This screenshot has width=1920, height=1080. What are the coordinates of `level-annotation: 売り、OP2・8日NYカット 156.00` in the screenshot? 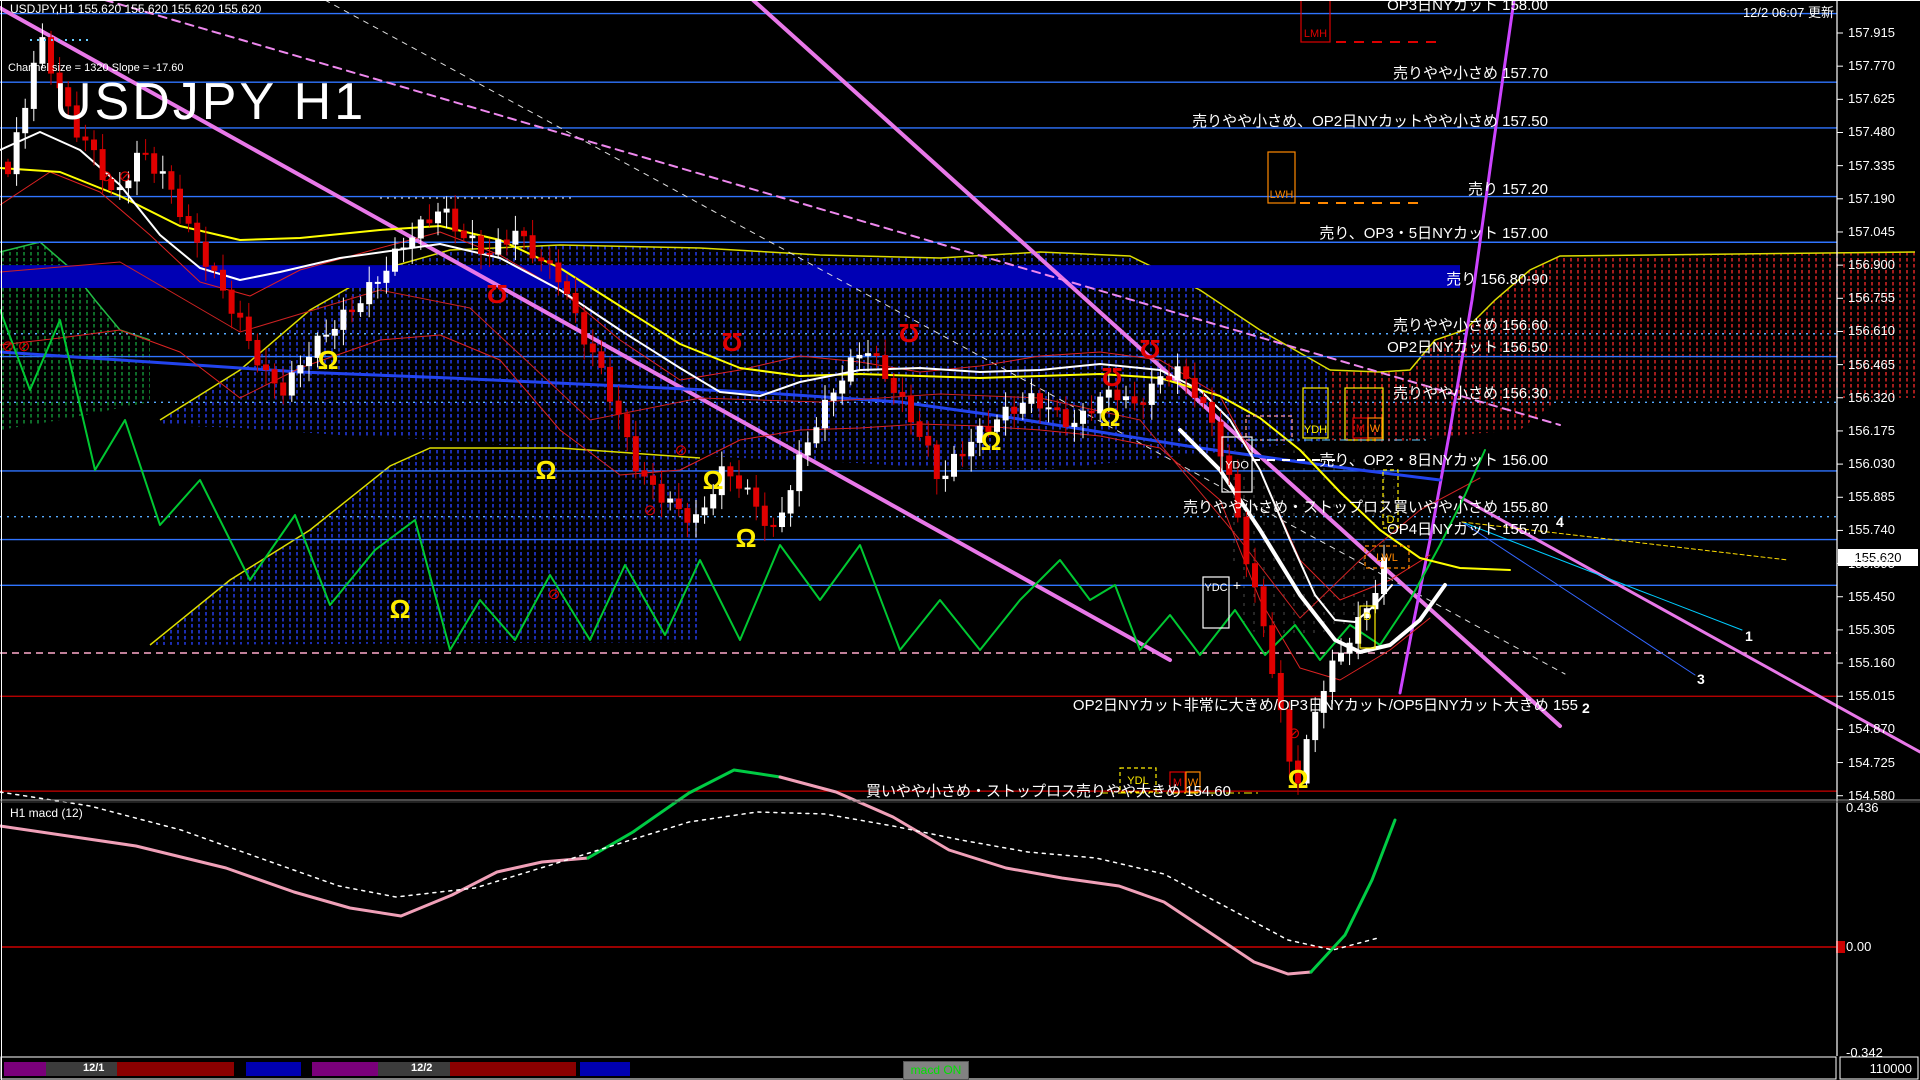 It's located at (1433, 460).